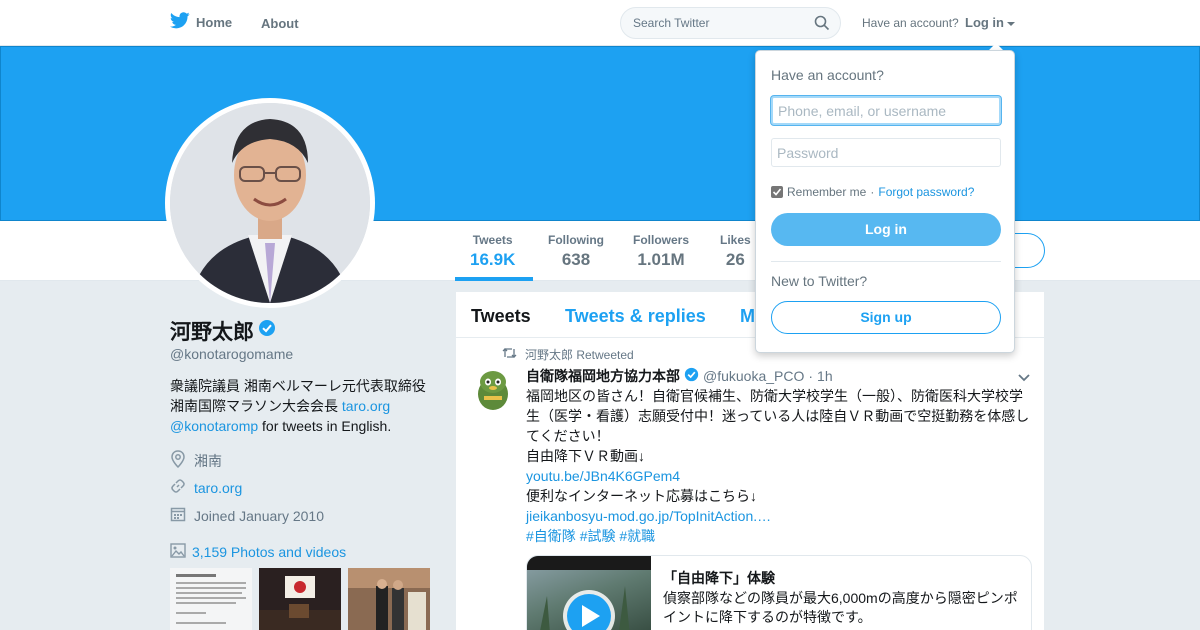 This screenshot has height=630, width=1200. I want to click on bio-link-website: taro.org, so click(366, 406).